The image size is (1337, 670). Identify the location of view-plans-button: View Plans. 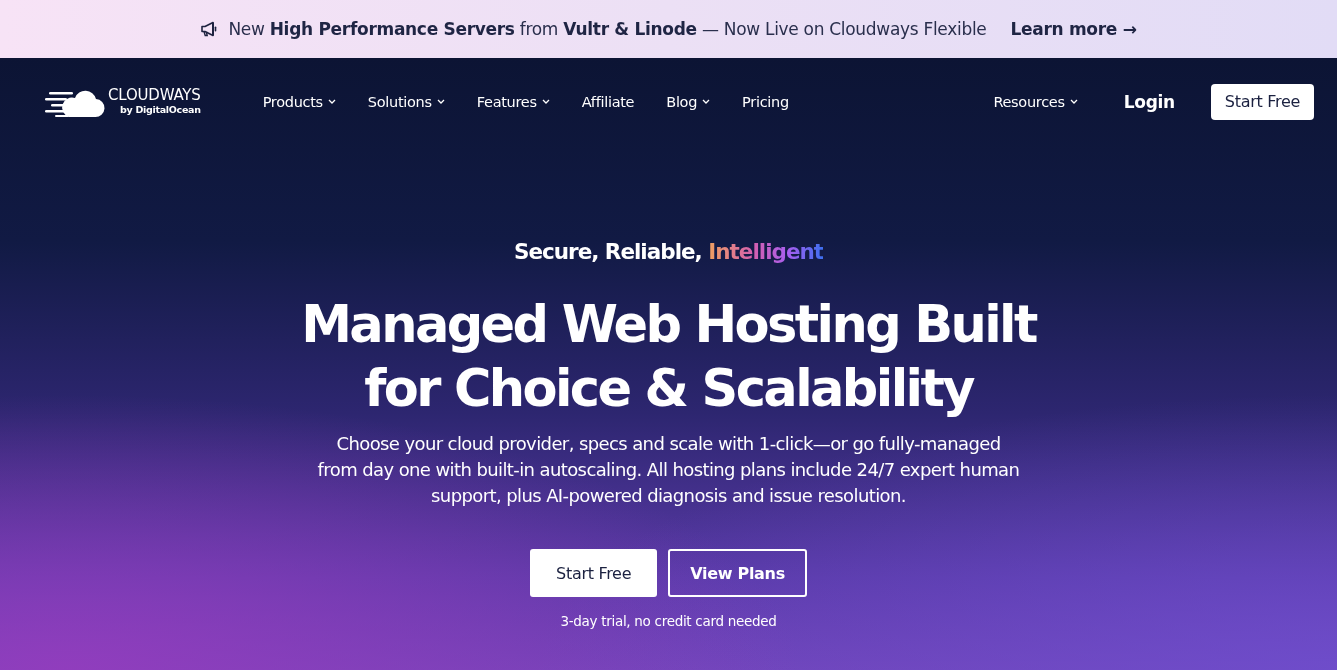
(737, 573).